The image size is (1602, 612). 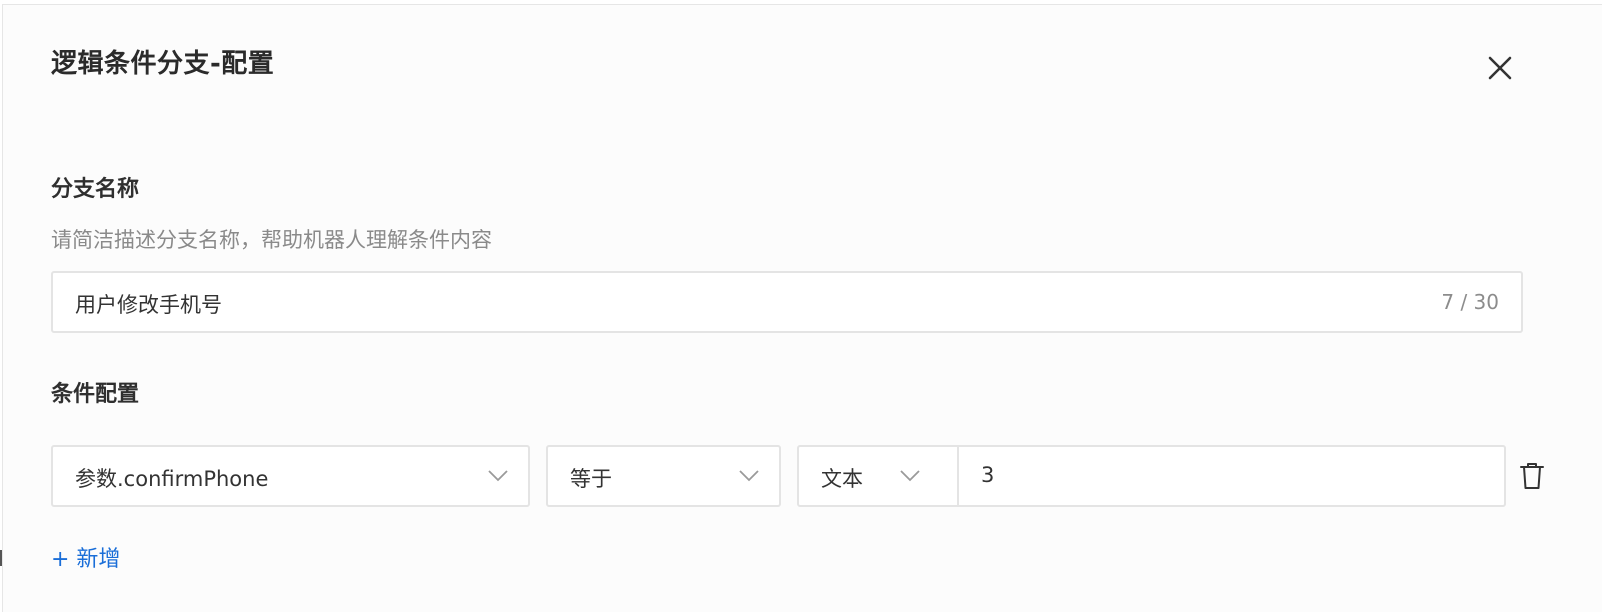 What do you see at coordinates (148, 305) in the screenshot?
I see `branch-name-value: 用户修改手机号` at bounding box center [148, 305].